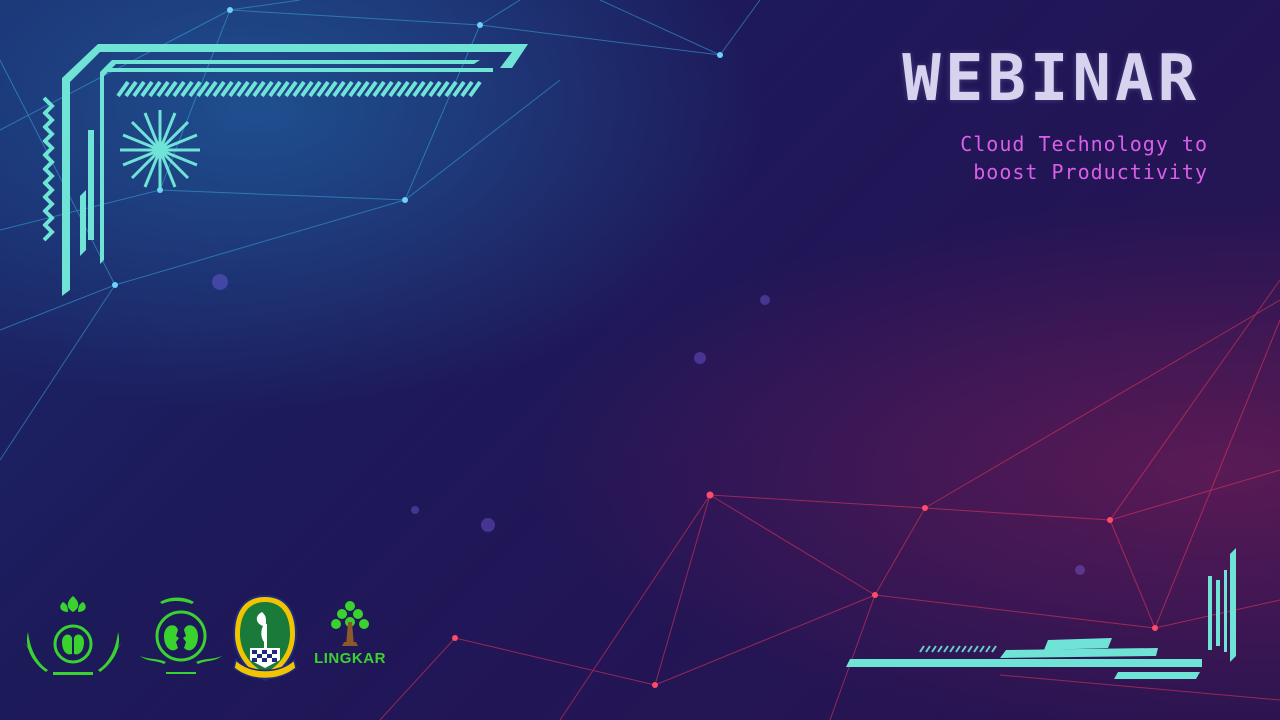  What do you see at coordinates (160, 150) in the screenshot?
I see `asterisk-burst-icon` at bounding box center [160, 150].